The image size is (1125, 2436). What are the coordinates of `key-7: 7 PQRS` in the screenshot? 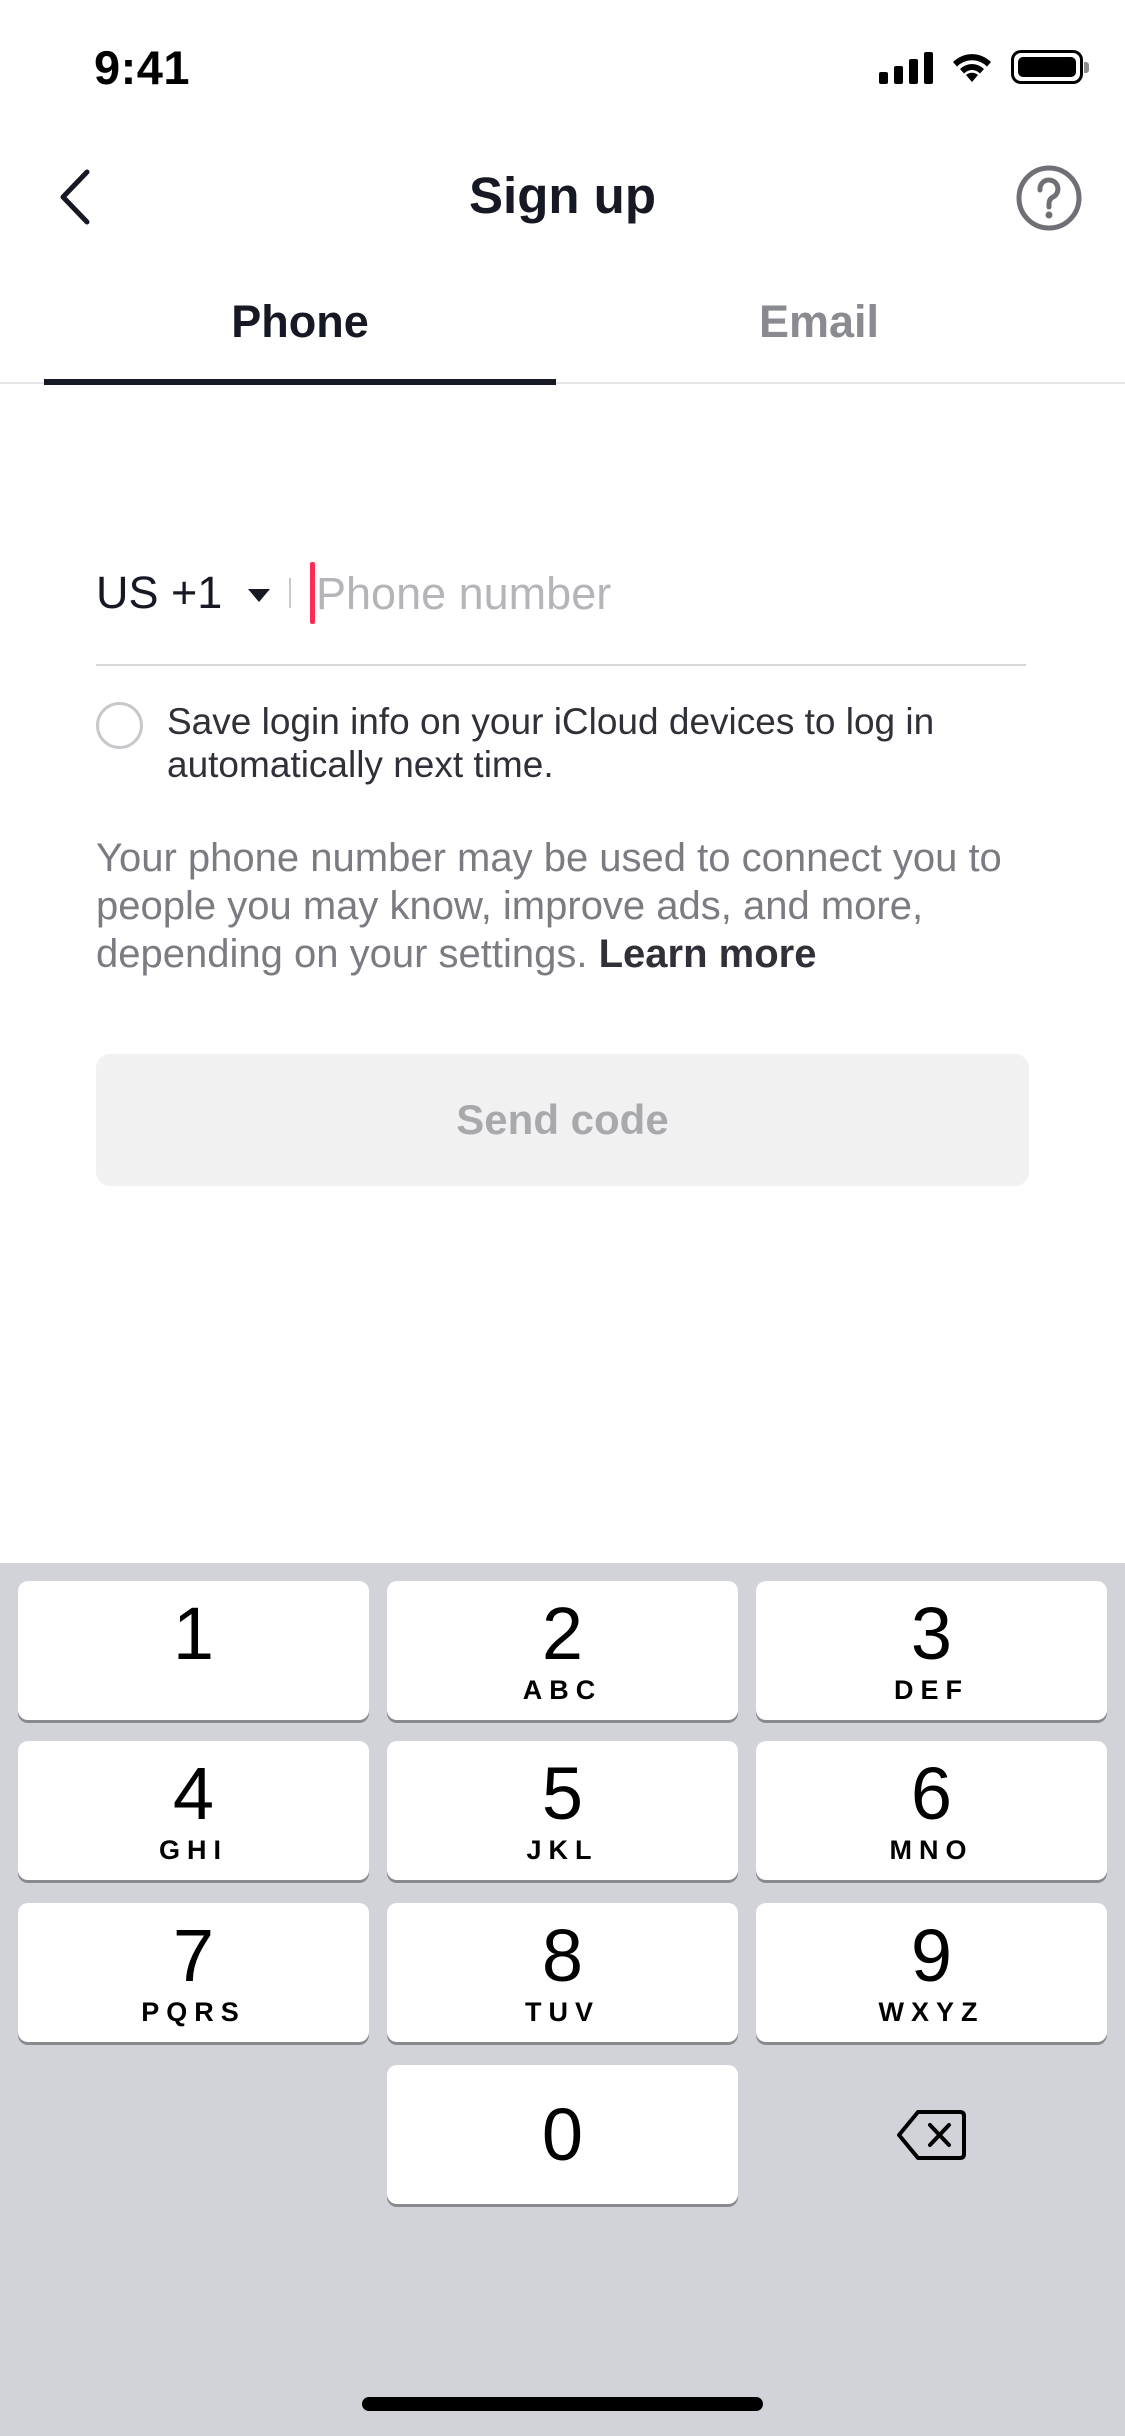 It's located at (193, 1972).